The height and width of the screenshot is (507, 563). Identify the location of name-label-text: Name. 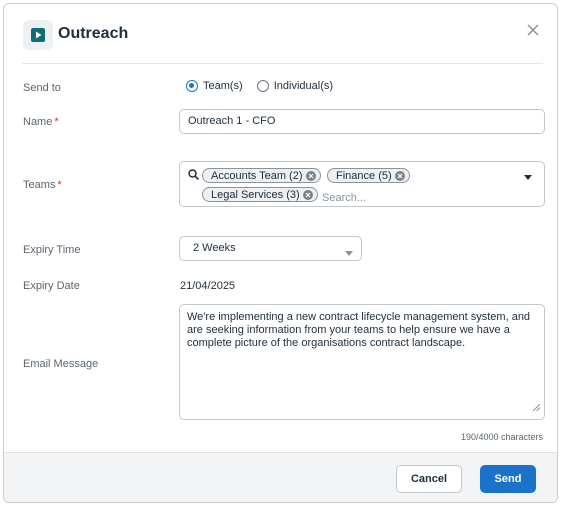
(38, 122).